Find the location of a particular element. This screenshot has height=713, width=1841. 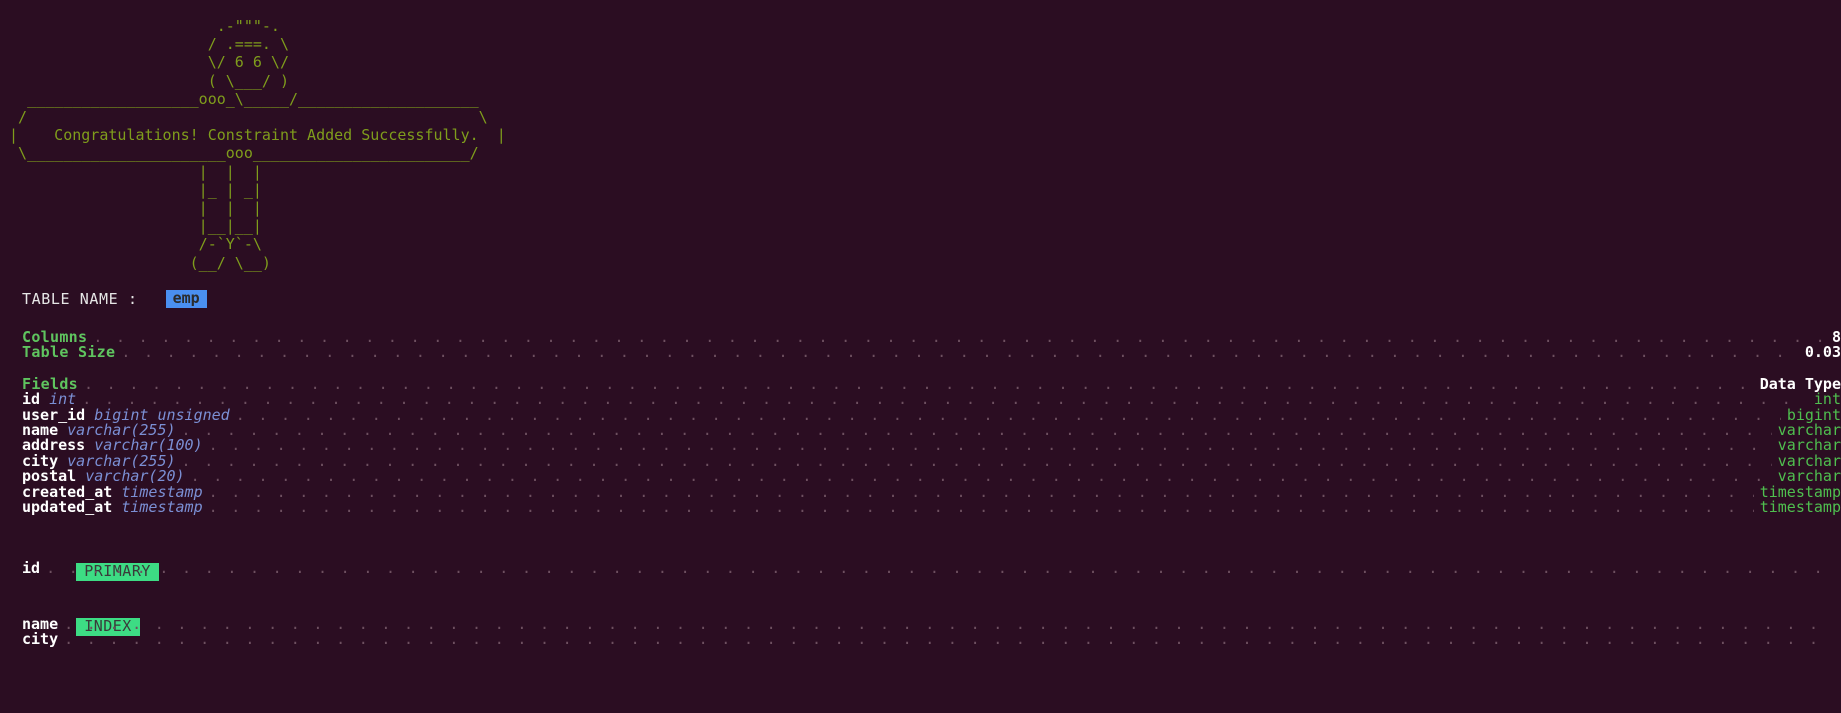

field-row: city varchar(255) varchar is located at coordinates (931, 461).